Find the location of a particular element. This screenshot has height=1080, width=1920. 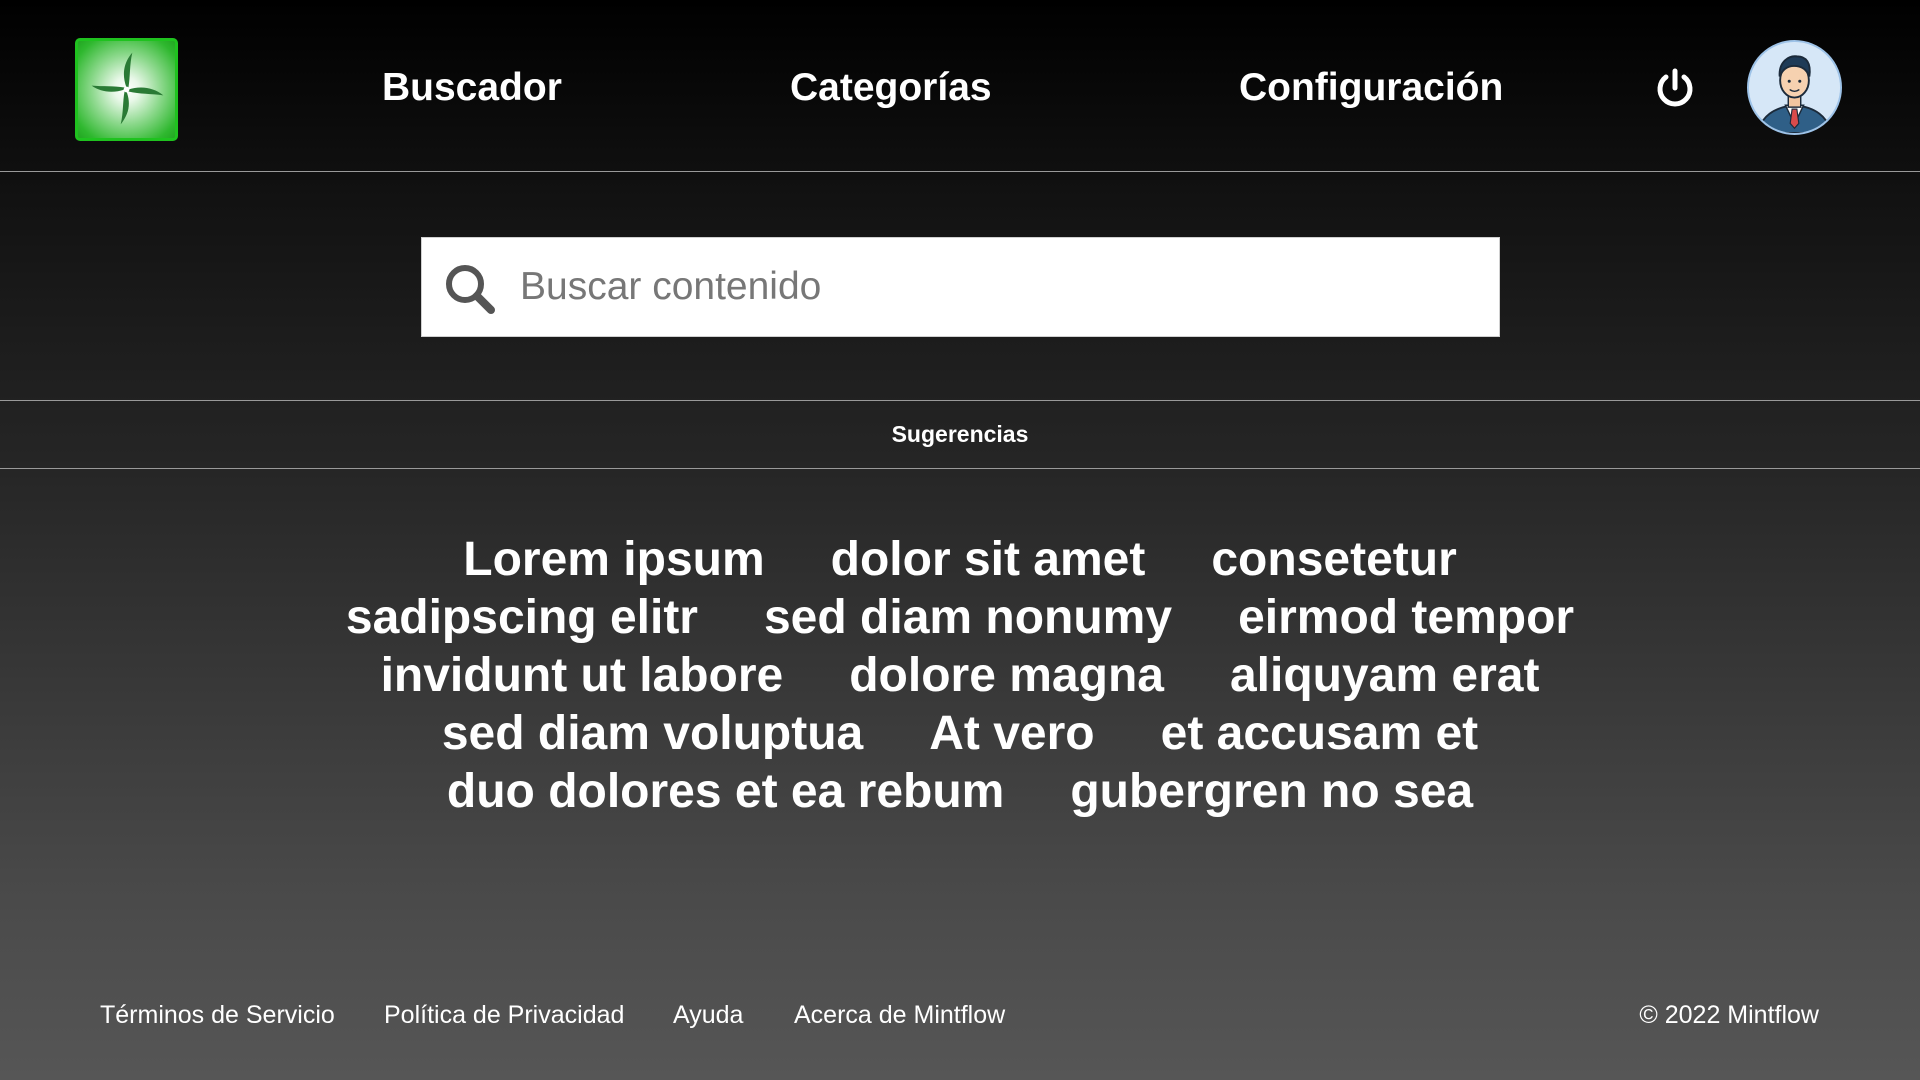

app-logo is located at coordinates (126, 89).